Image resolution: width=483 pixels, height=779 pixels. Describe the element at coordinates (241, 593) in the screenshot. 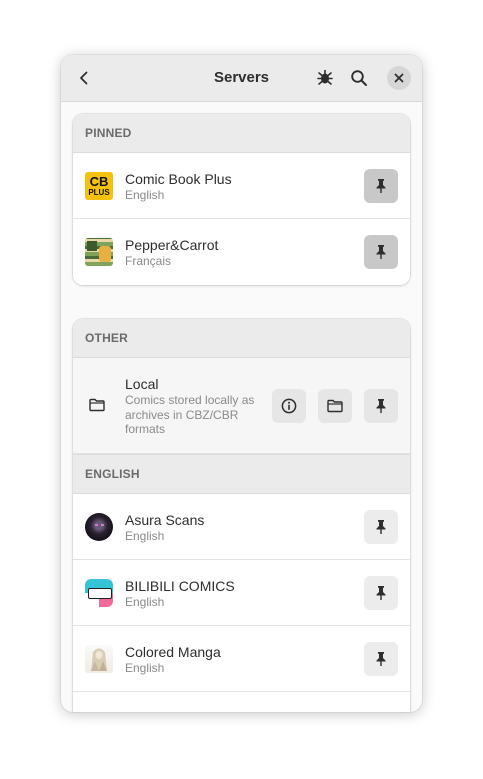

I see `server-row-bilibili-comics: BILIBILI COMICS English` at that location.